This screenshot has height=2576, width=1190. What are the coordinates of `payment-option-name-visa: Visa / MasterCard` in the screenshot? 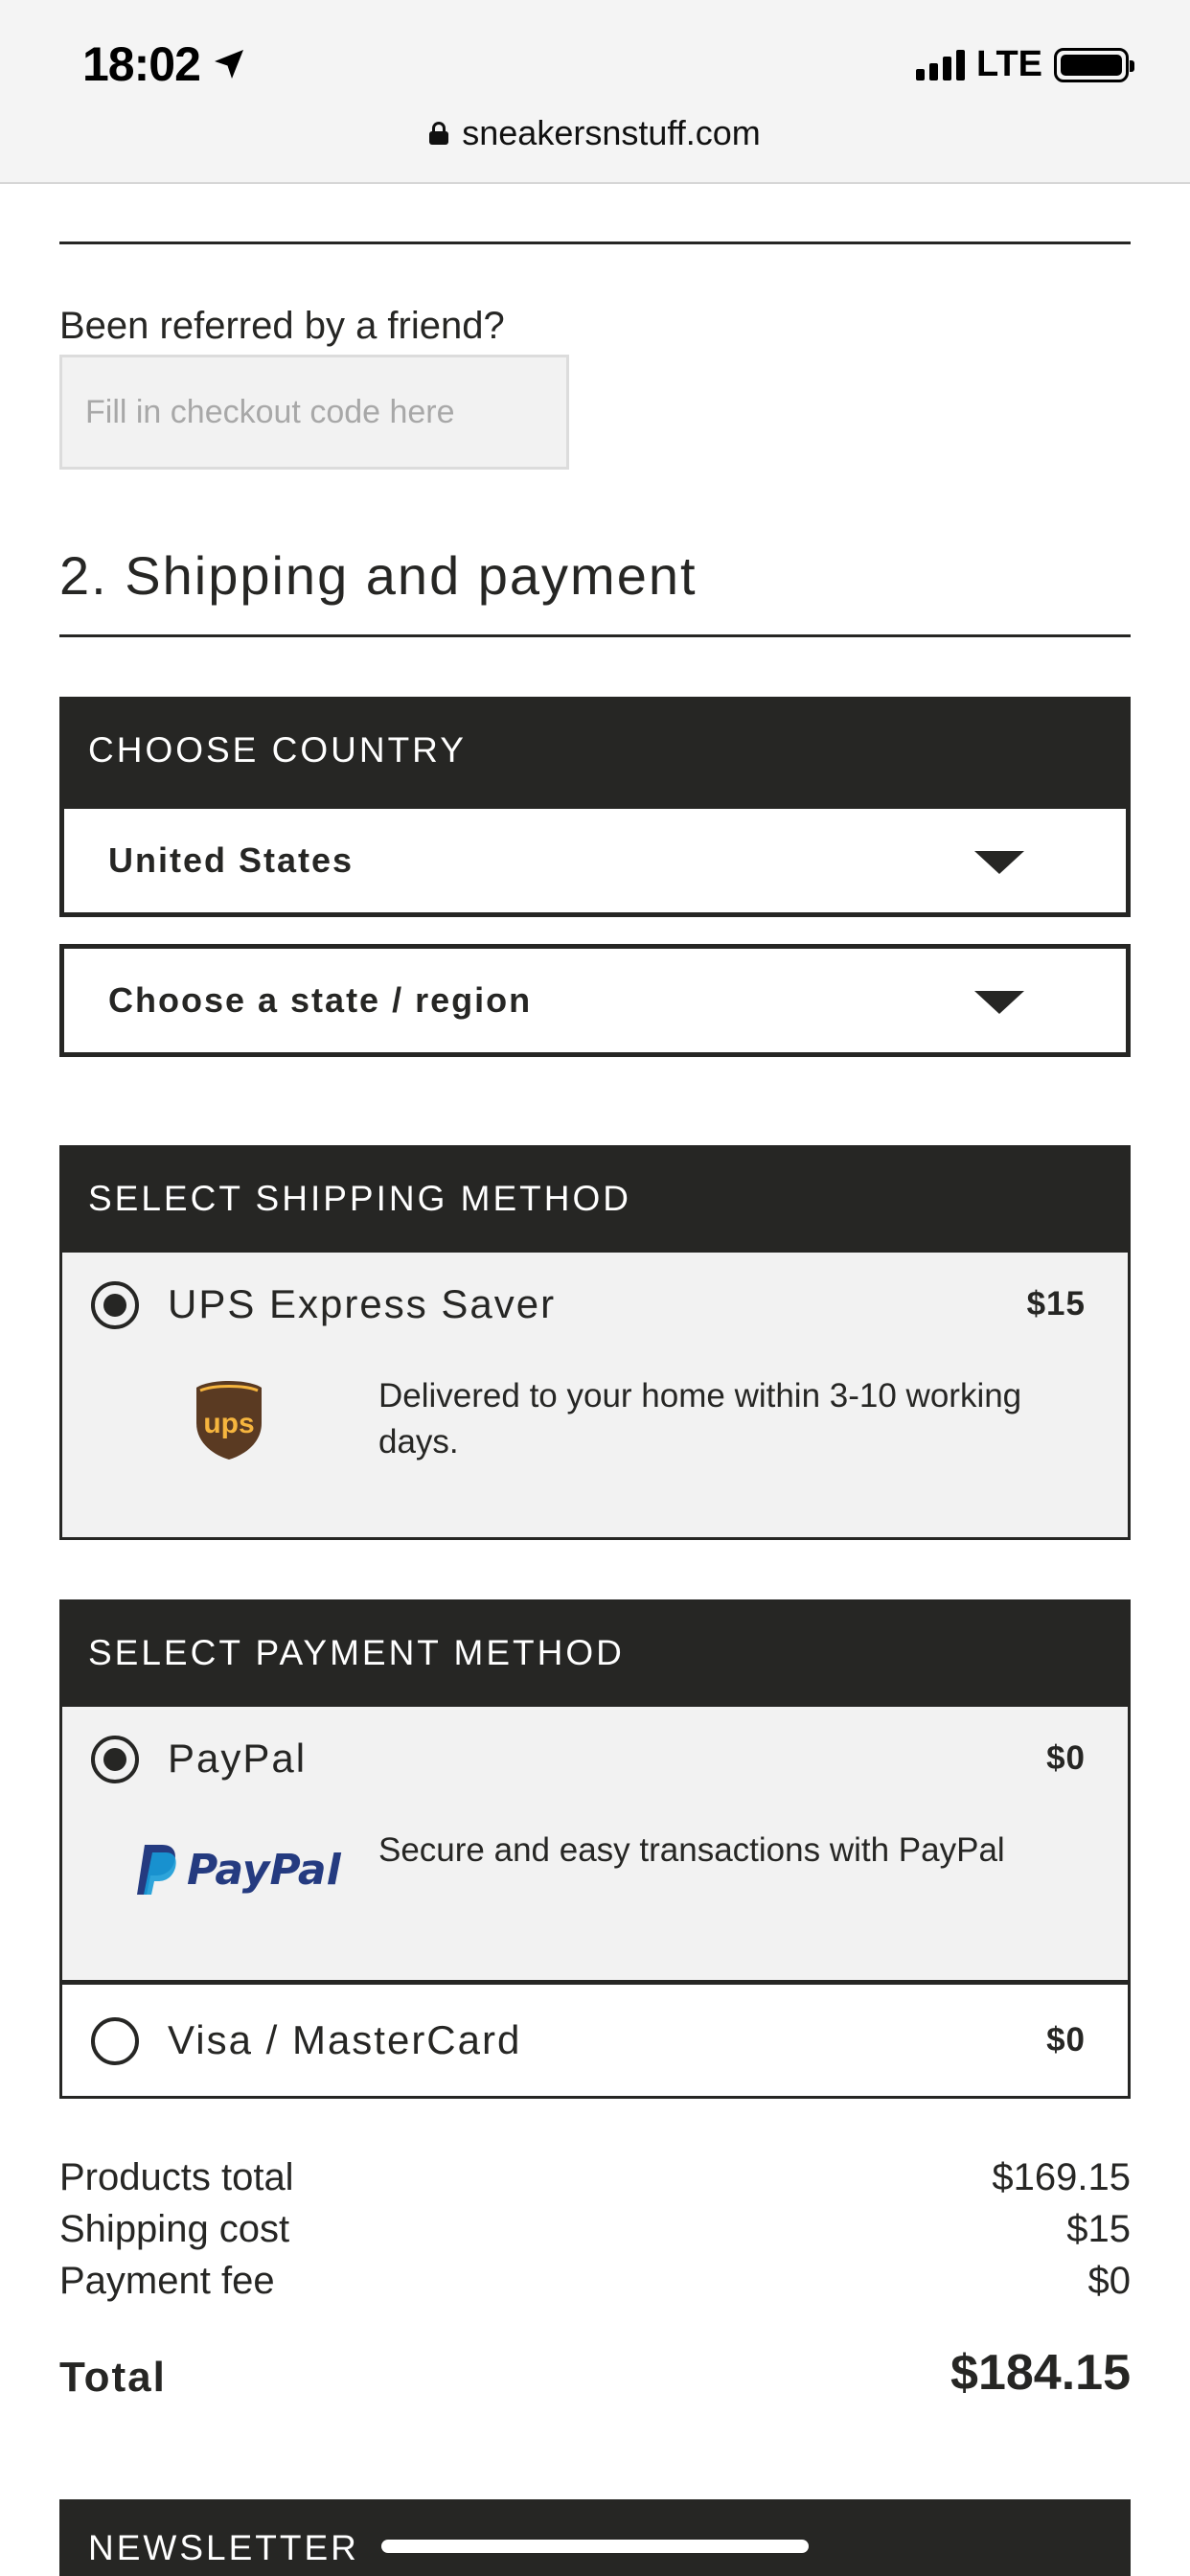 It's located at (345, 2039).